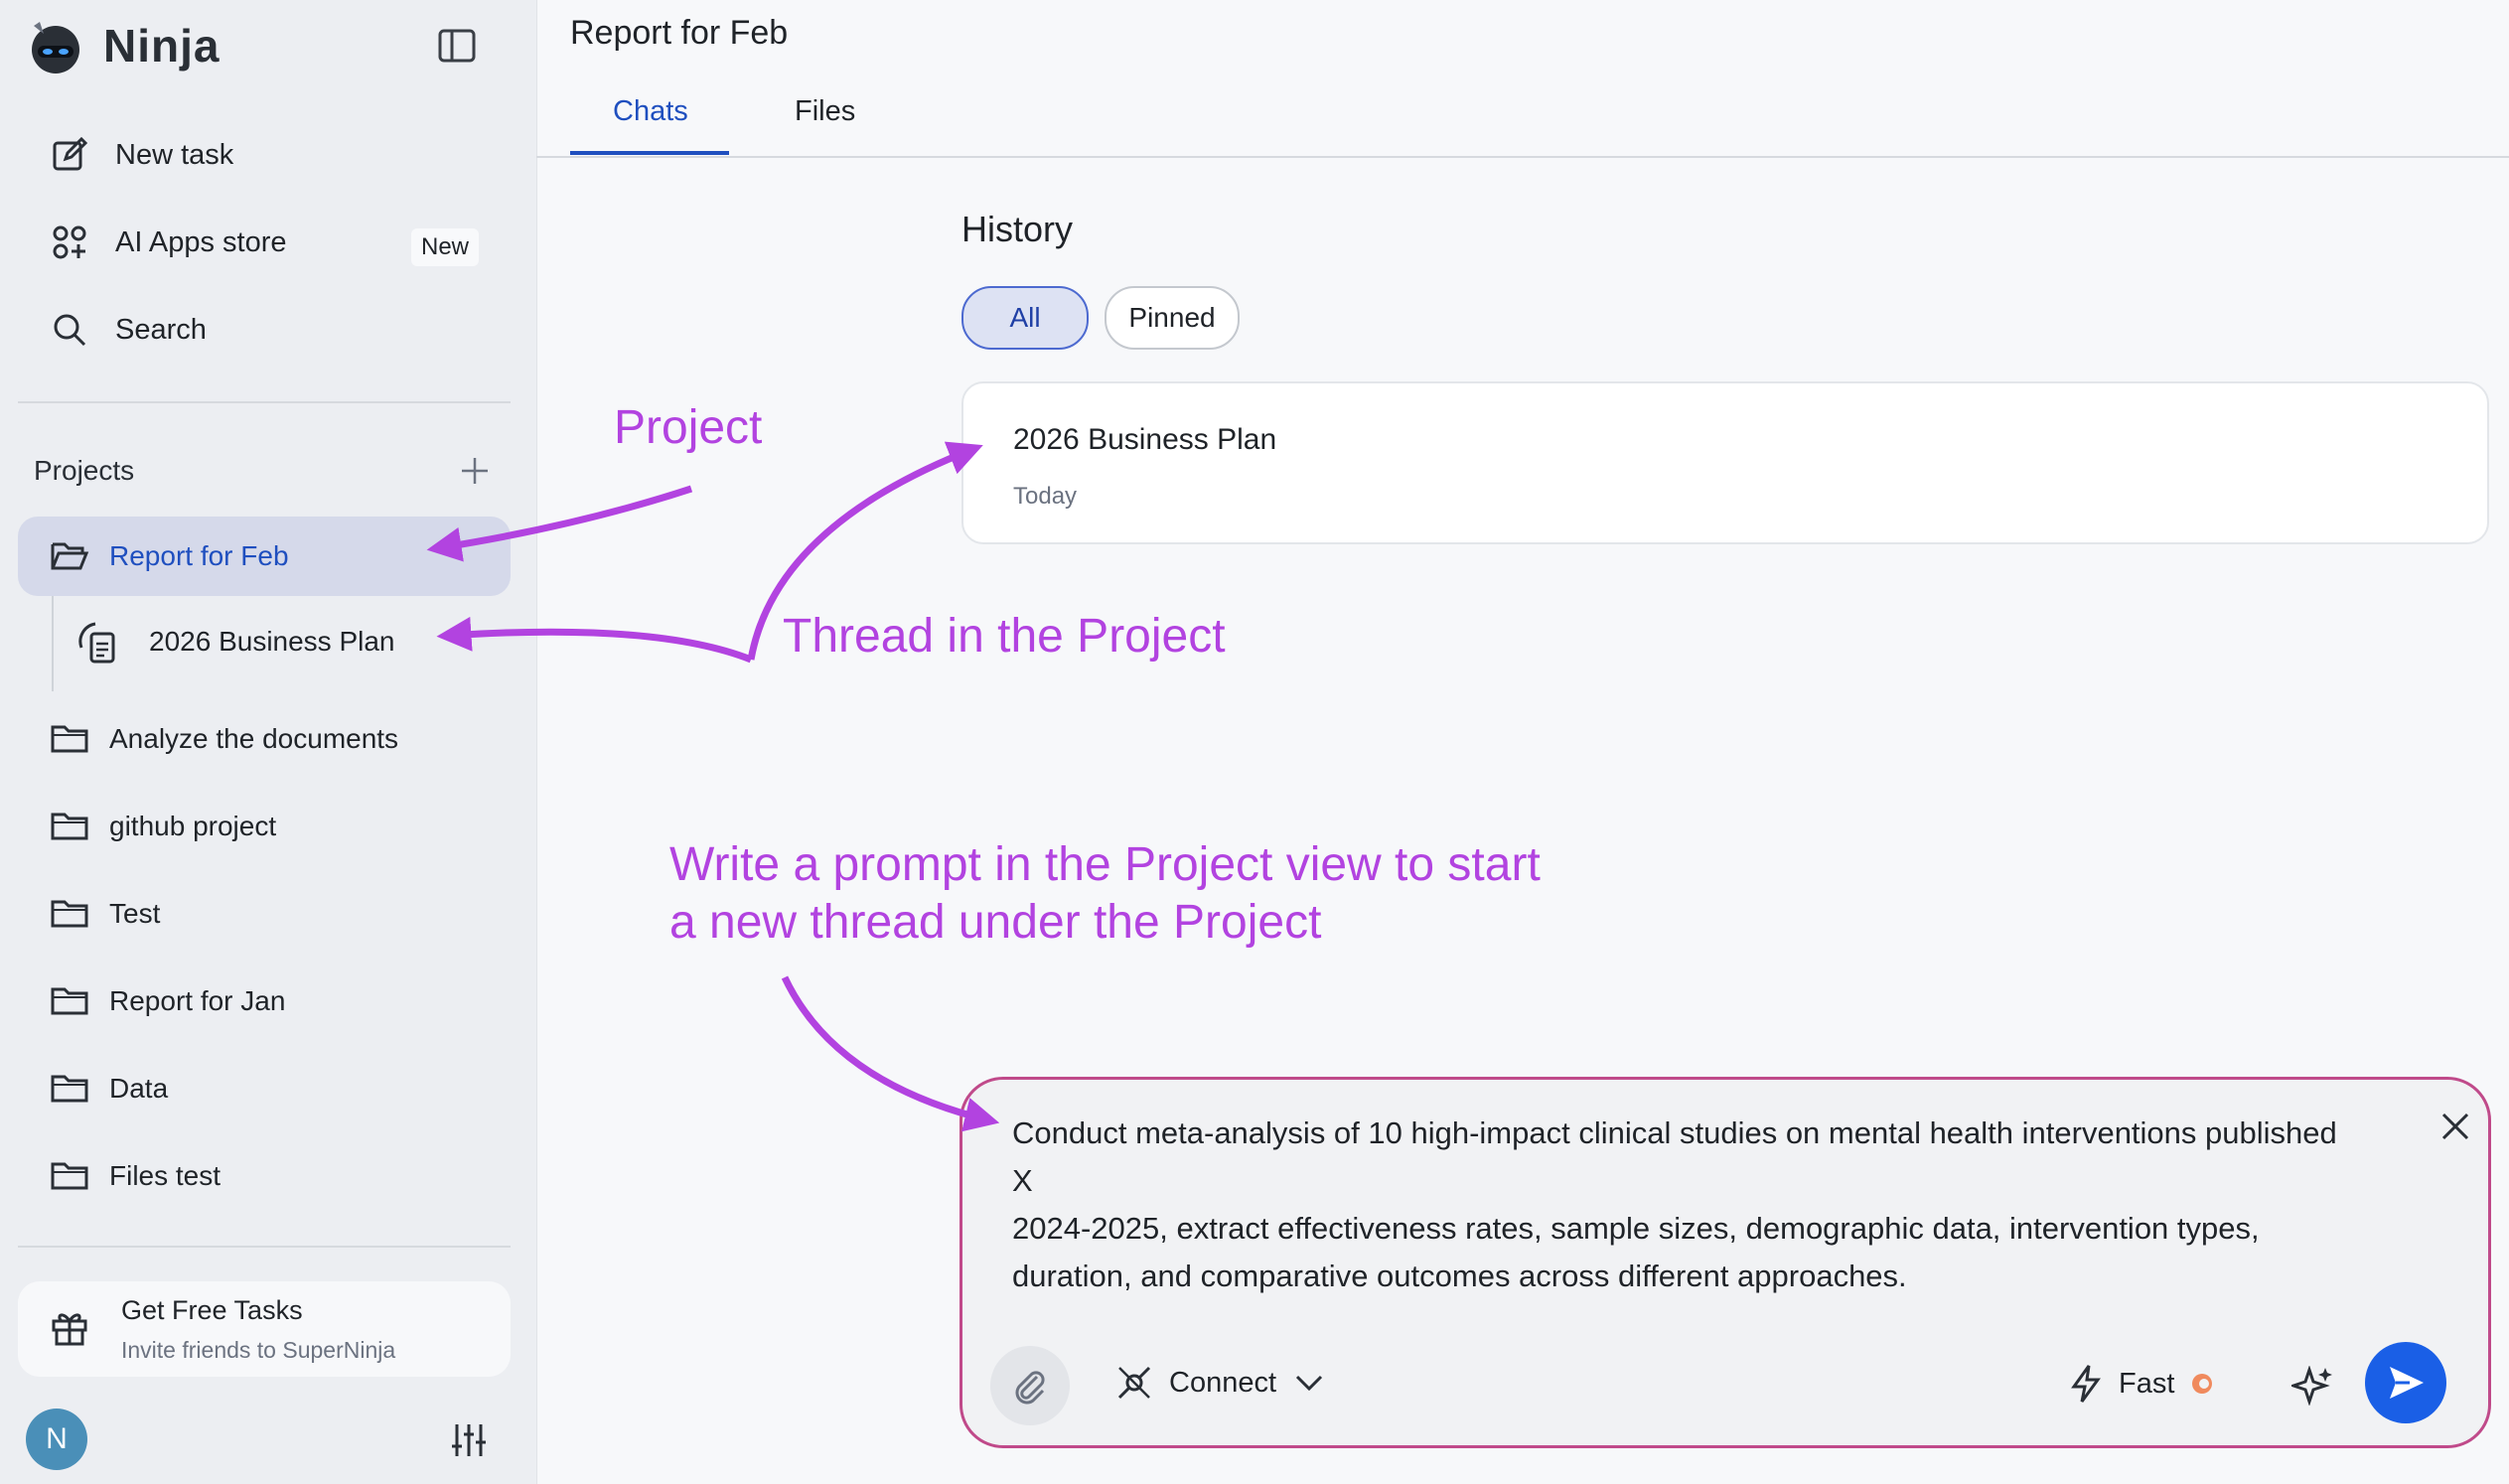 This screenshot has width=2509, height=1484. Describe the element at coordinates (713, 786) in the screenshot. I see `annotation-arrows` at that location.